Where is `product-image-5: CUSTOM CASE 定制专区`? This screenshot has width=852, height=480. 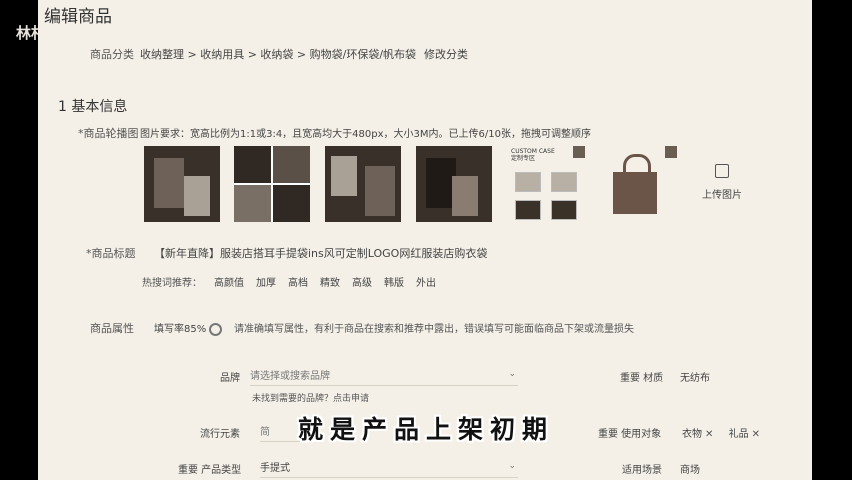
product-image-5: CUSTOM CASE 定制专区 is located at coordinates (549, 184).